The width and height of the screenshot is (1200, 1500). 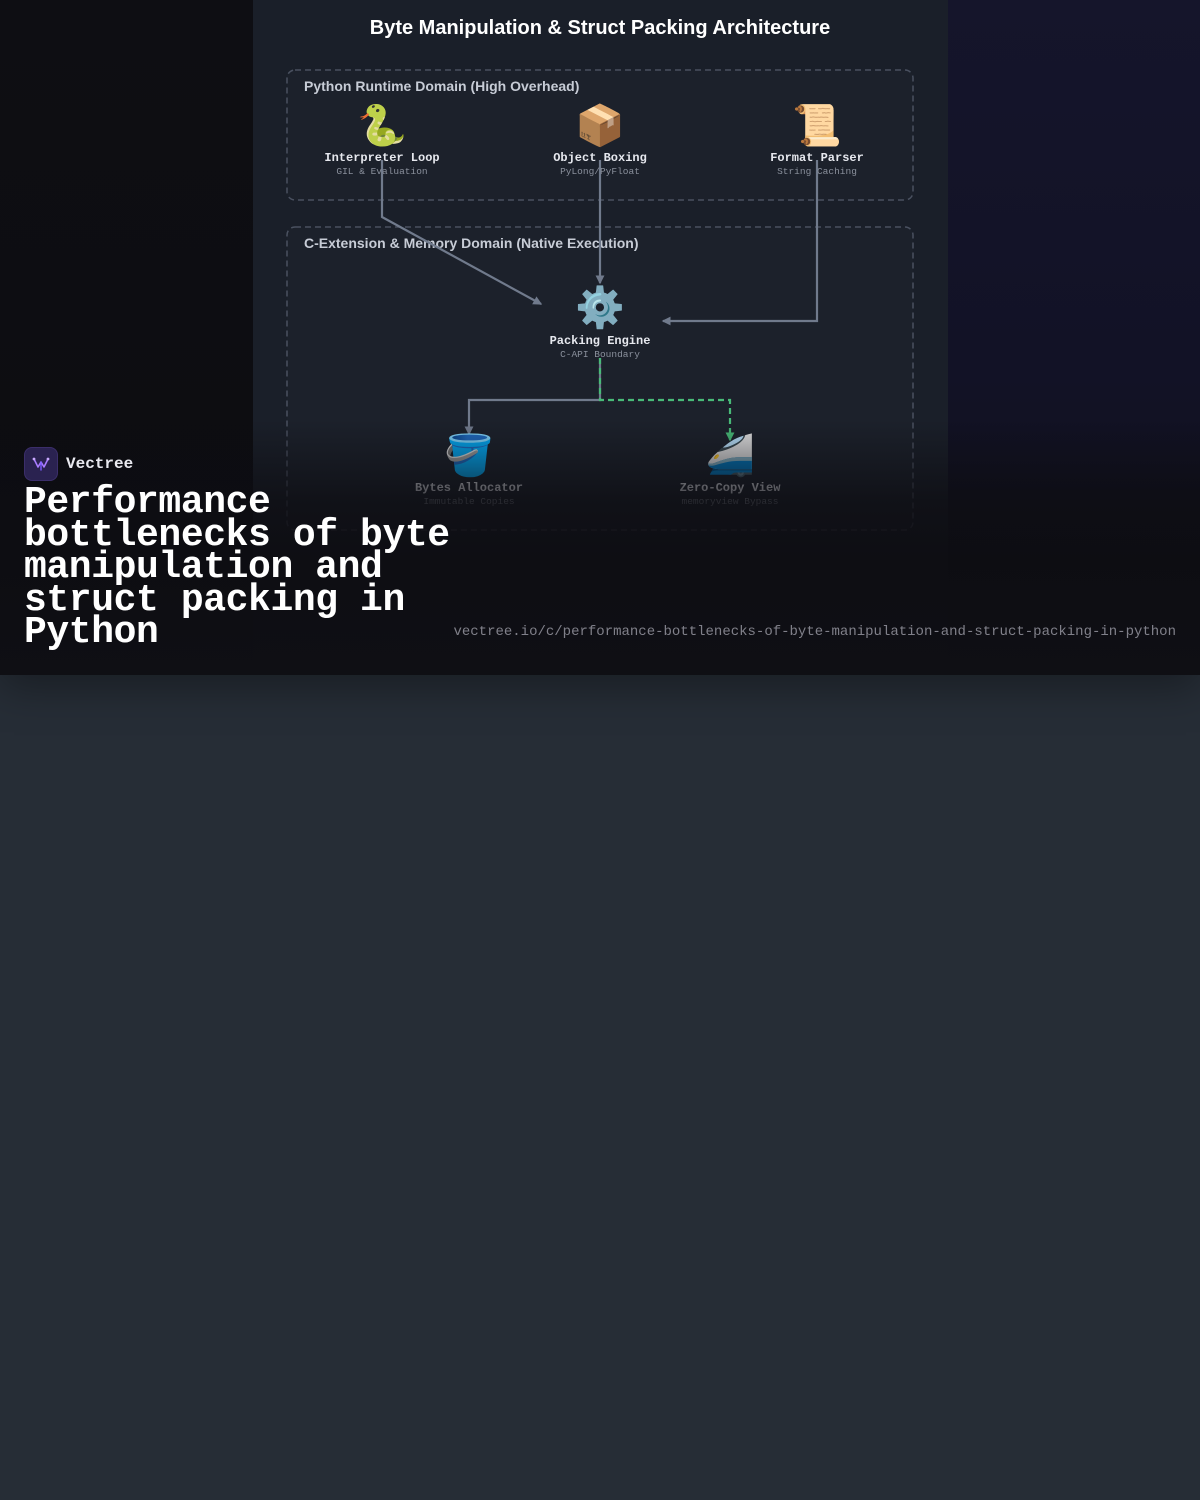 What do you see at coordinates (382, 125) in the screenshot?
I see `snake-icon: 🐍` at bounding box center [382, 125].